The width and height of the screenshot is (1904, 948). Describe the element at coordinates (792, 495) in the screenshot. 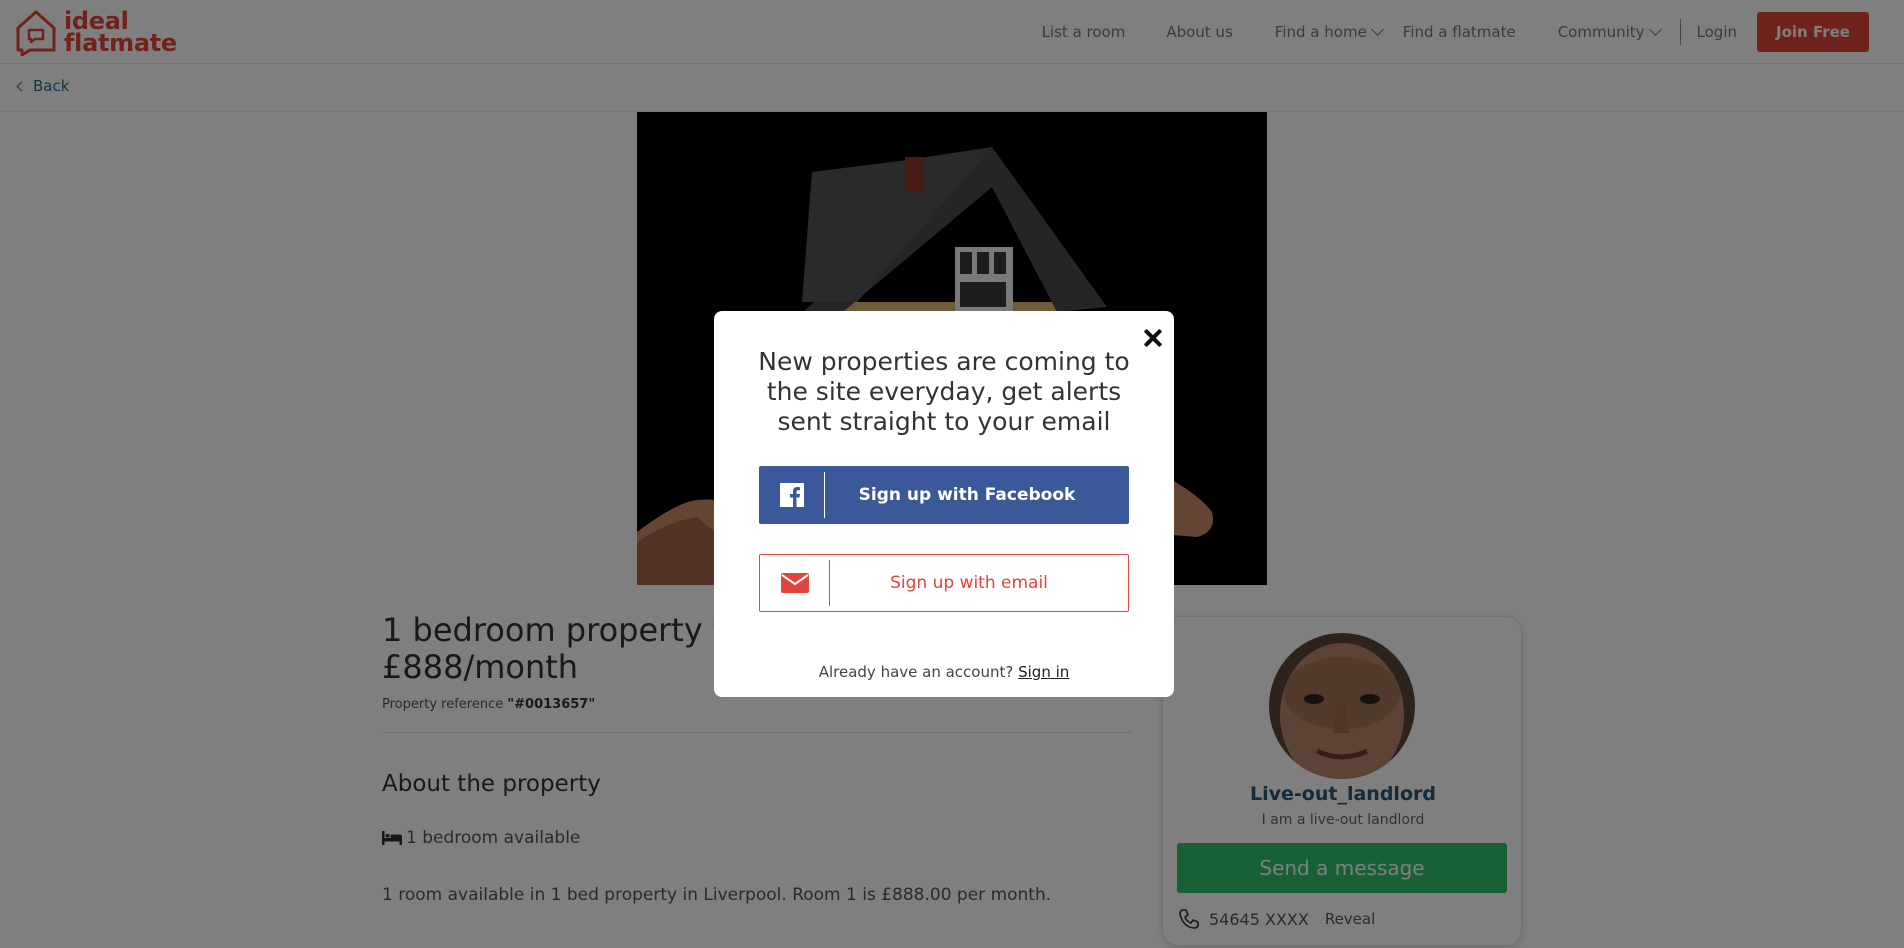

I see `facebook-icon` at that location.